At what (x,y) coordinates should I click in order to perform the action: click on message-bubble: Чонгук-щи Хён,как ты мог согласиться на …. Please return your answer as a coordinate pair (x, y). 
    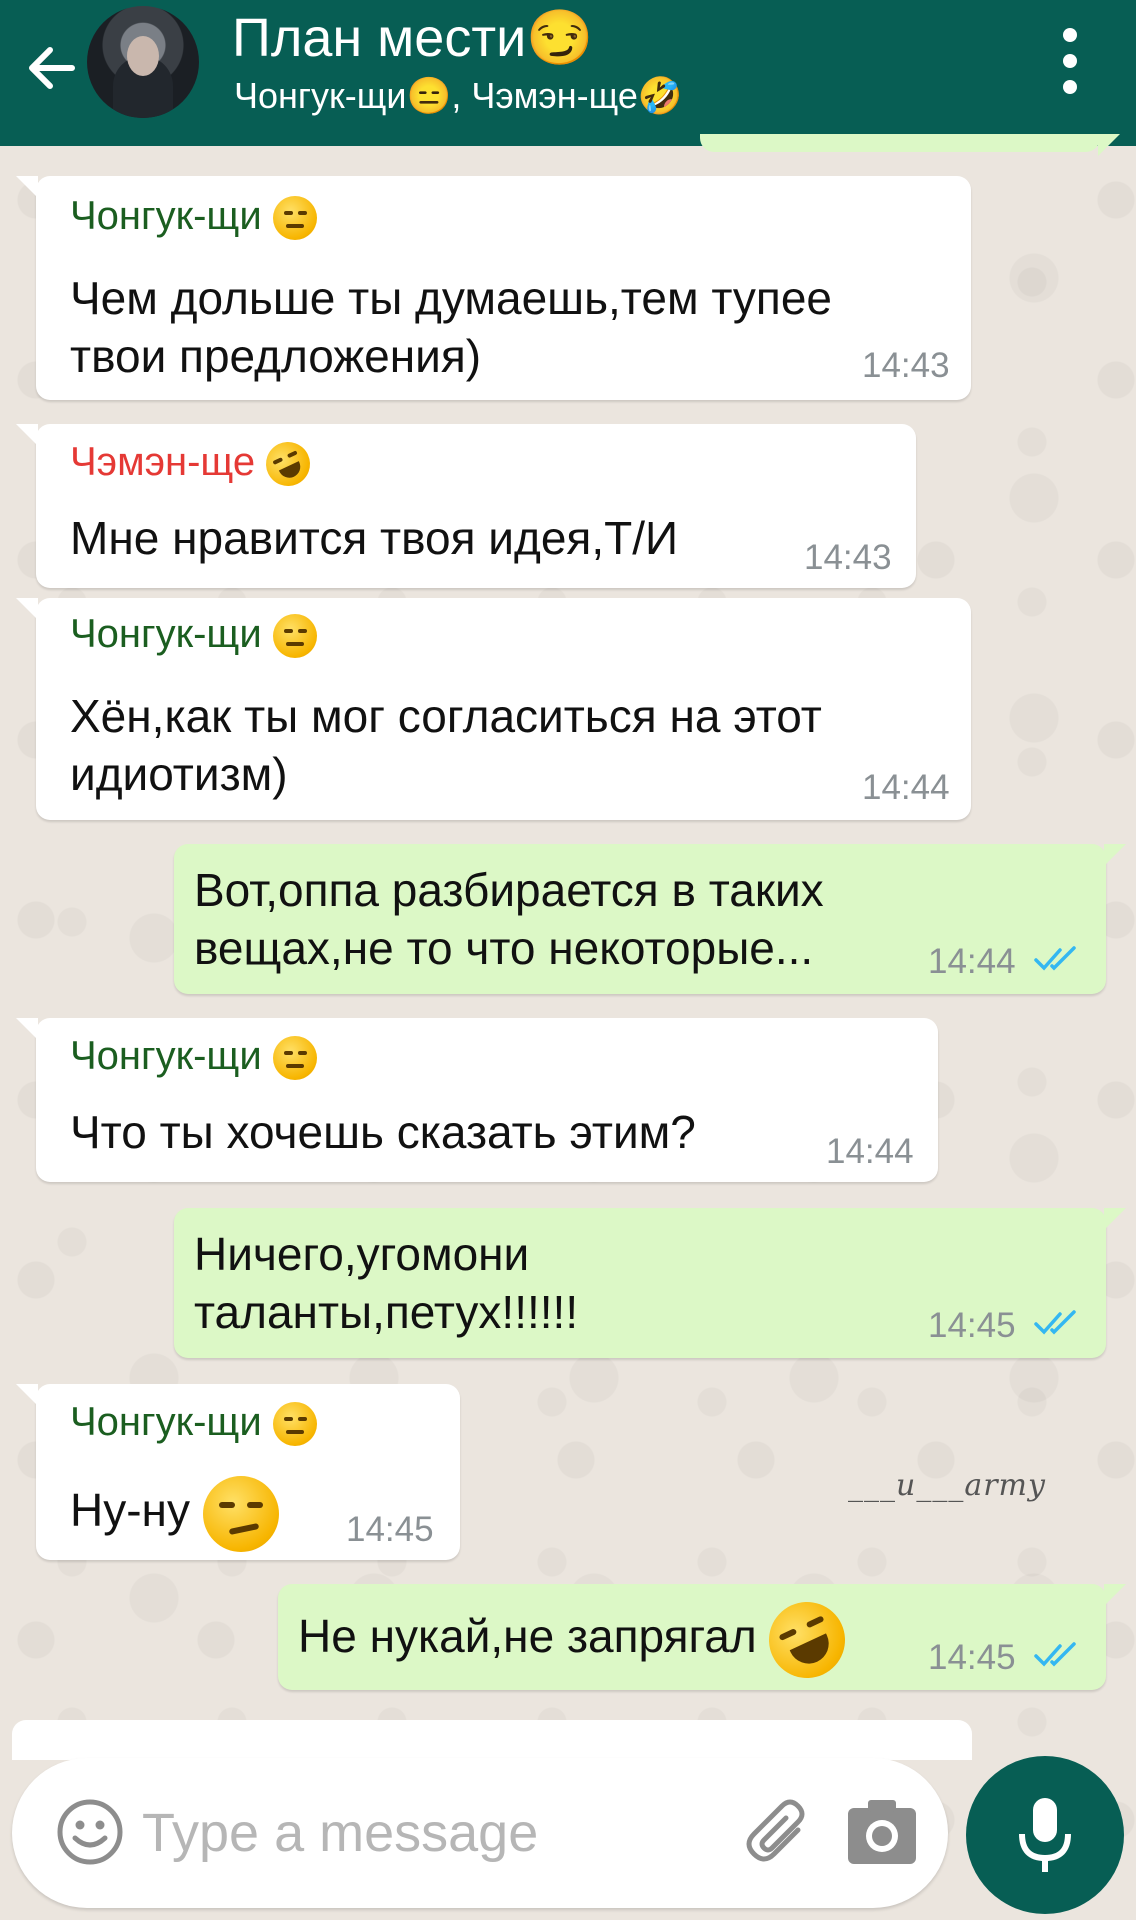
    Looking at the image, I should click on (493, 709).